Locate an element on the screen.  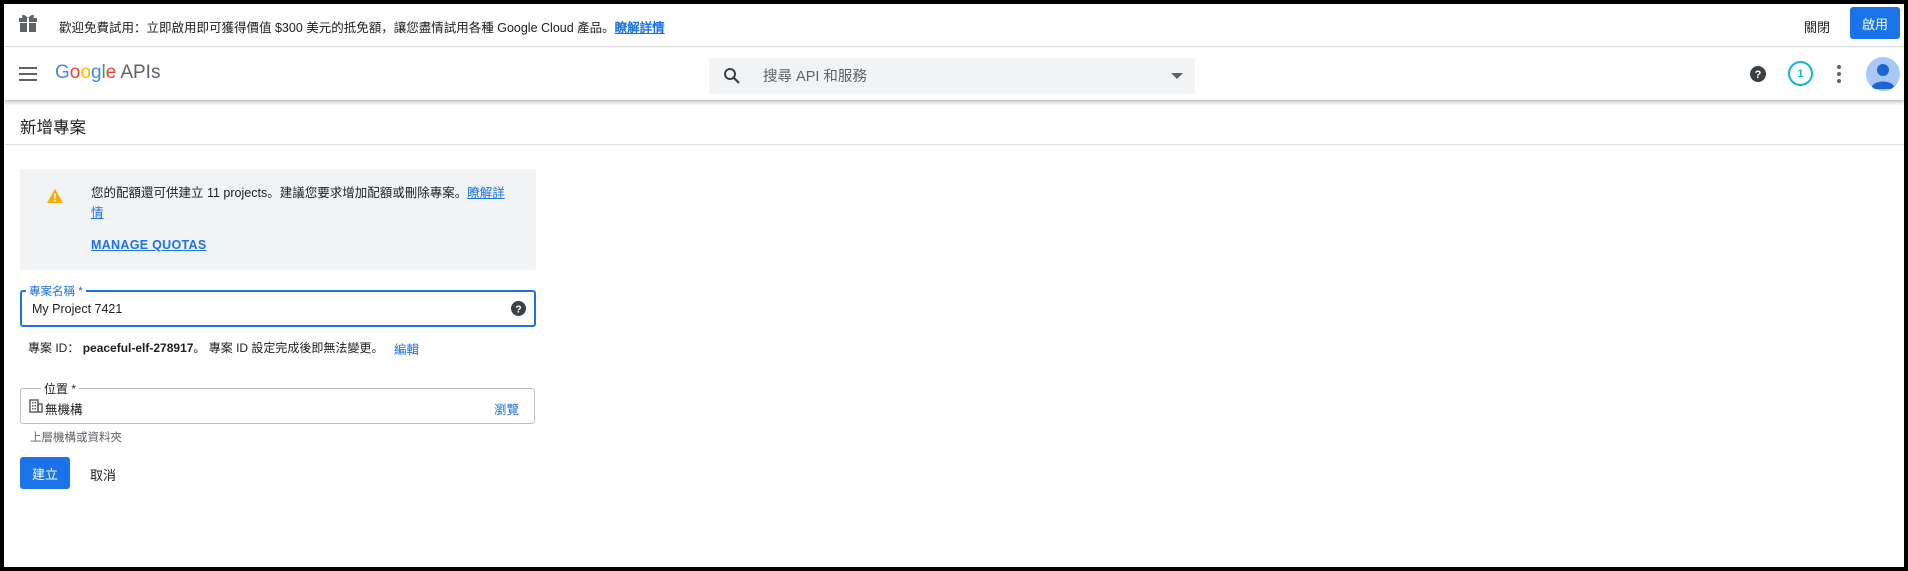
location-label: 位置 * is located at coordinates (60, 388).